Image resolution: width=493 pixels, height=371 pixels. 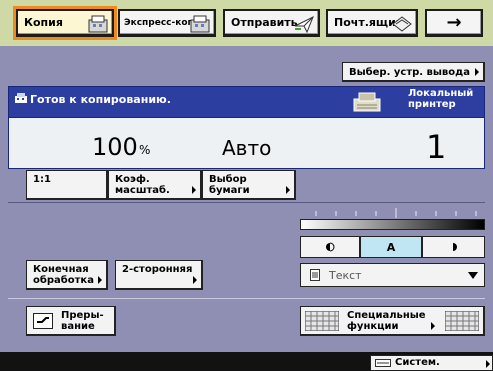 What do you see at coordinates (432, 104) in the screenshot?
I see `printer-name-line2: принтер` at bounding box center [432, 104].